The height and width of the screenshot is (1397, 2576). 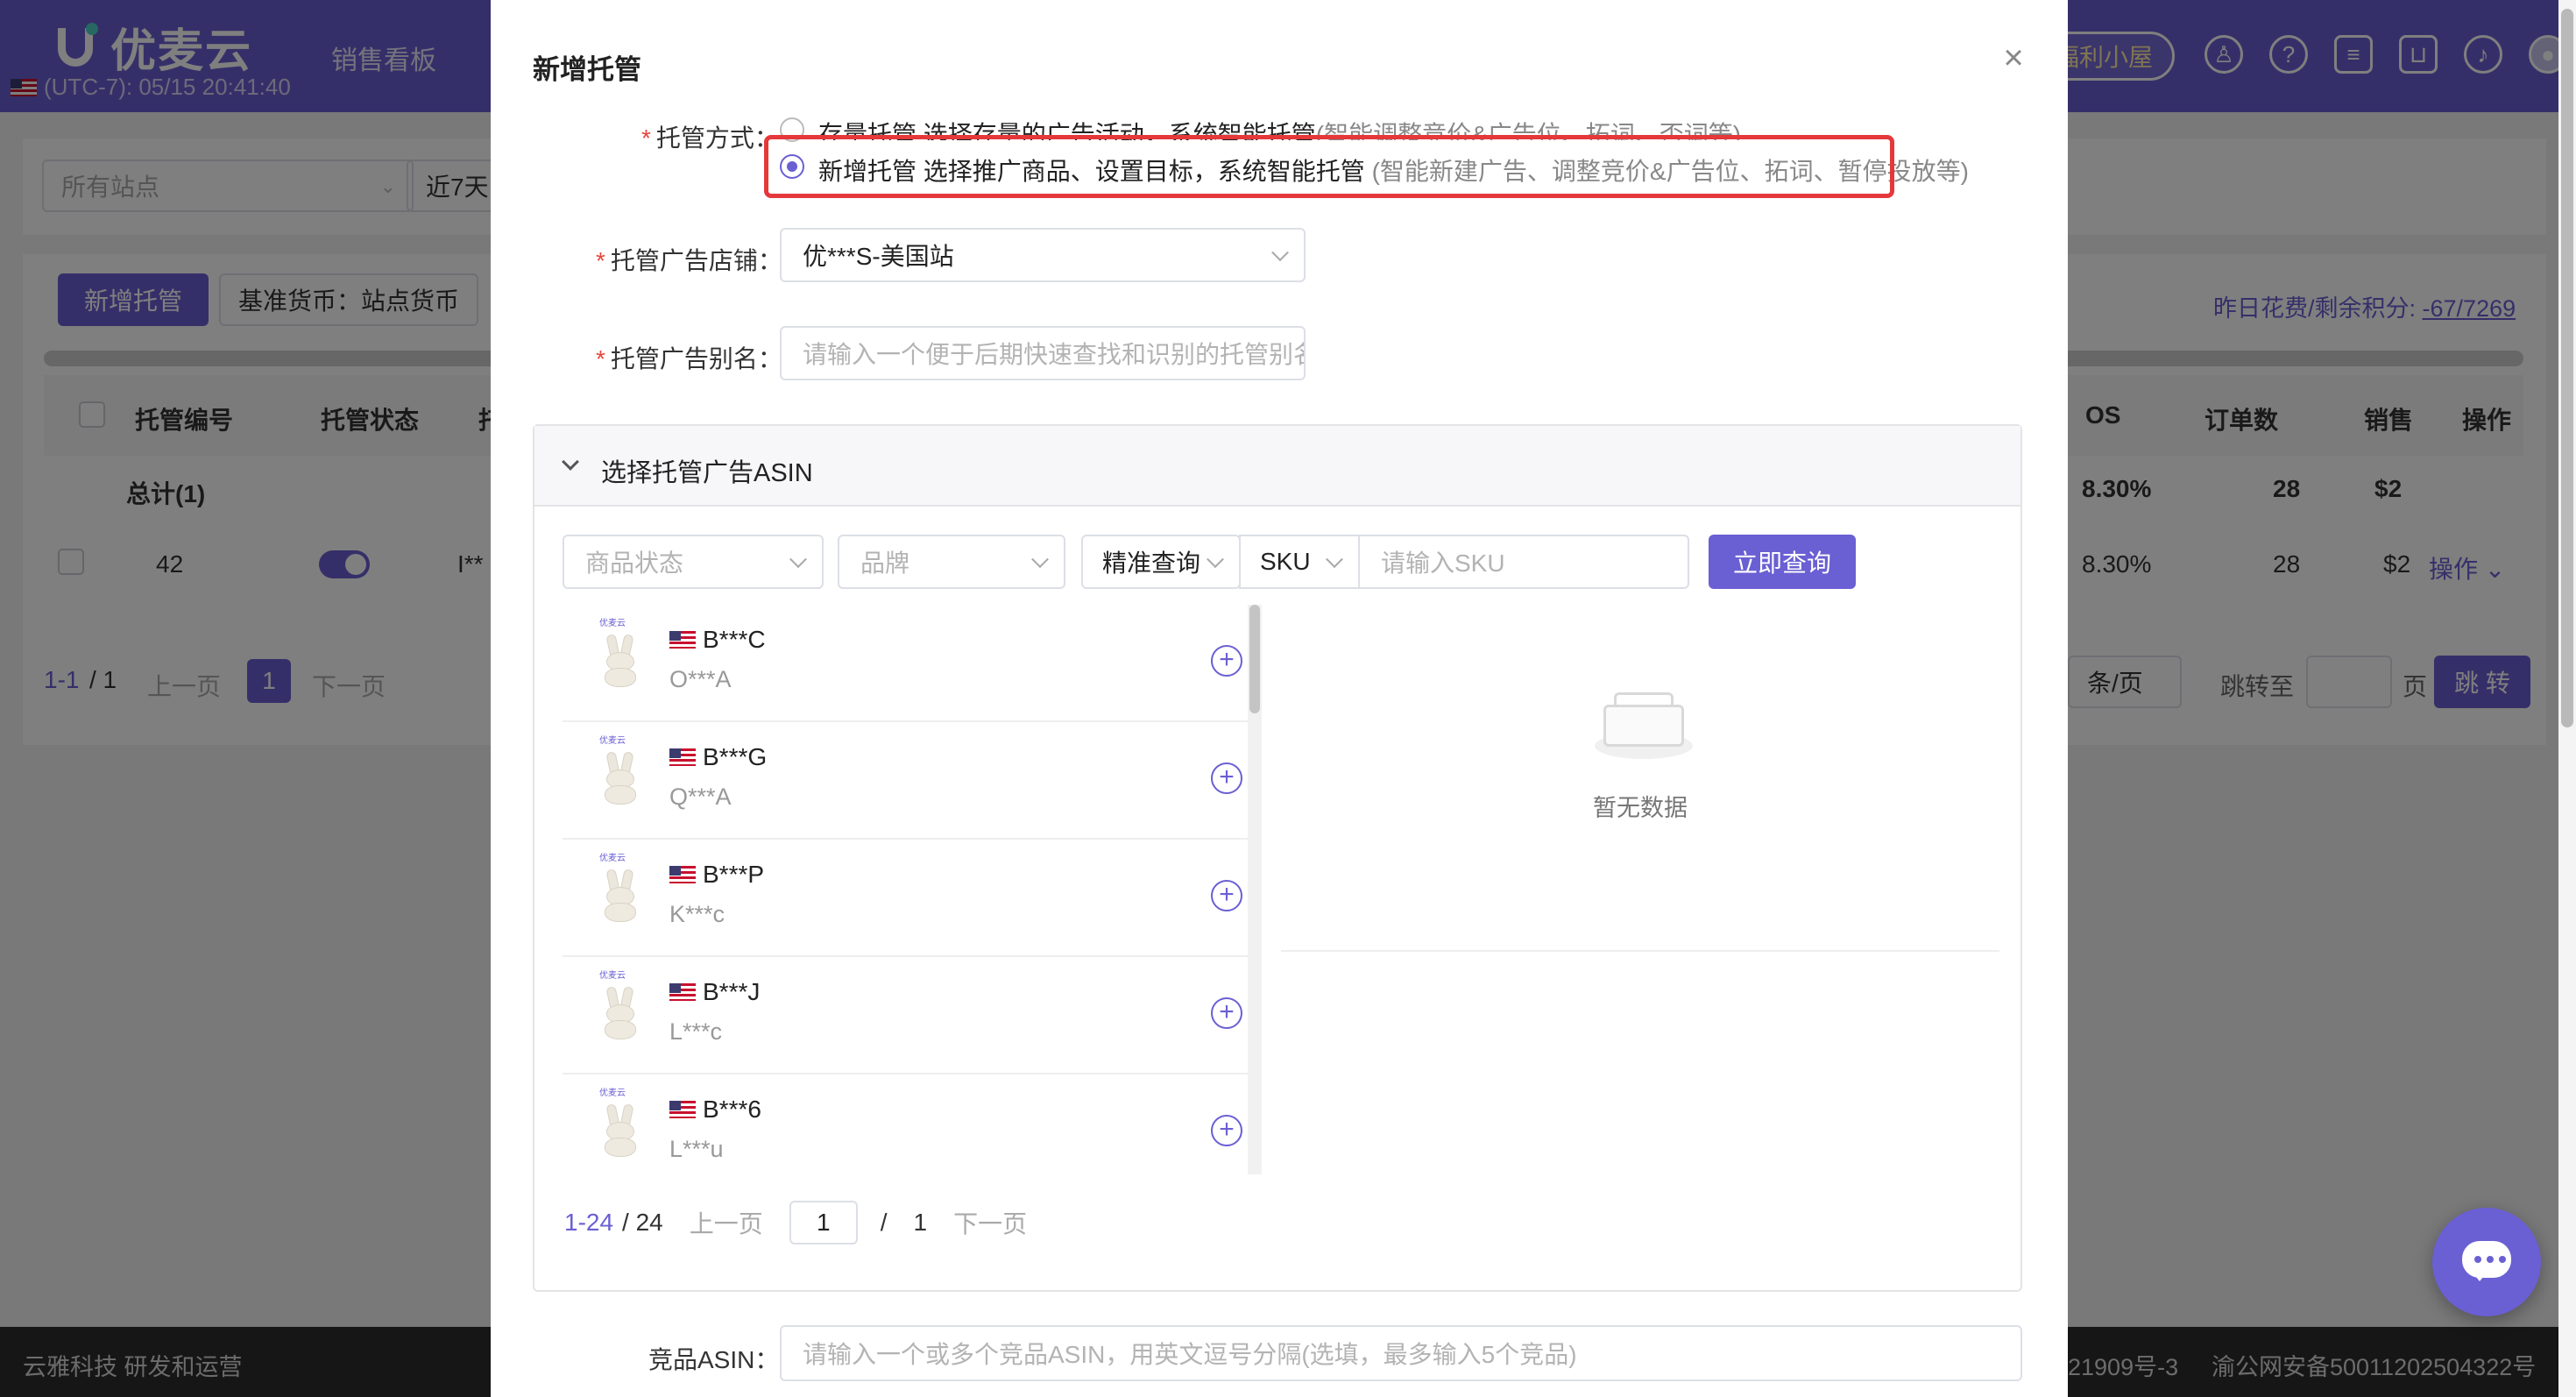 I want to click on competitor-placeholder: 请输入一个或多个竞品ASIN，用英文逗号分隔(选填，最多输入5个竞品), so click(x=1190, y=1354).